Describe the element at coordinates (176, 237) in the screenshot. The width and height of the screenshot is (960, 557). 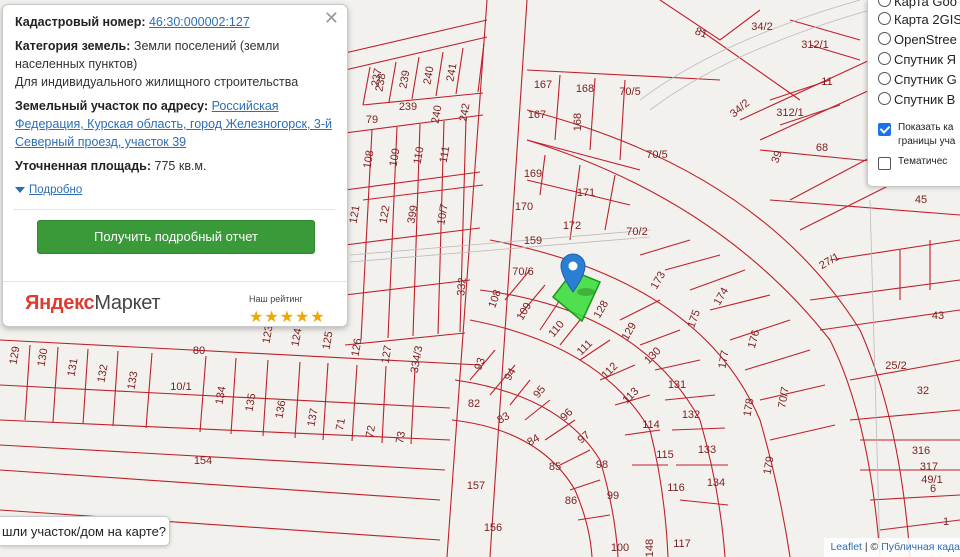
I see `report-button: Получить подробный отчет` at that location.